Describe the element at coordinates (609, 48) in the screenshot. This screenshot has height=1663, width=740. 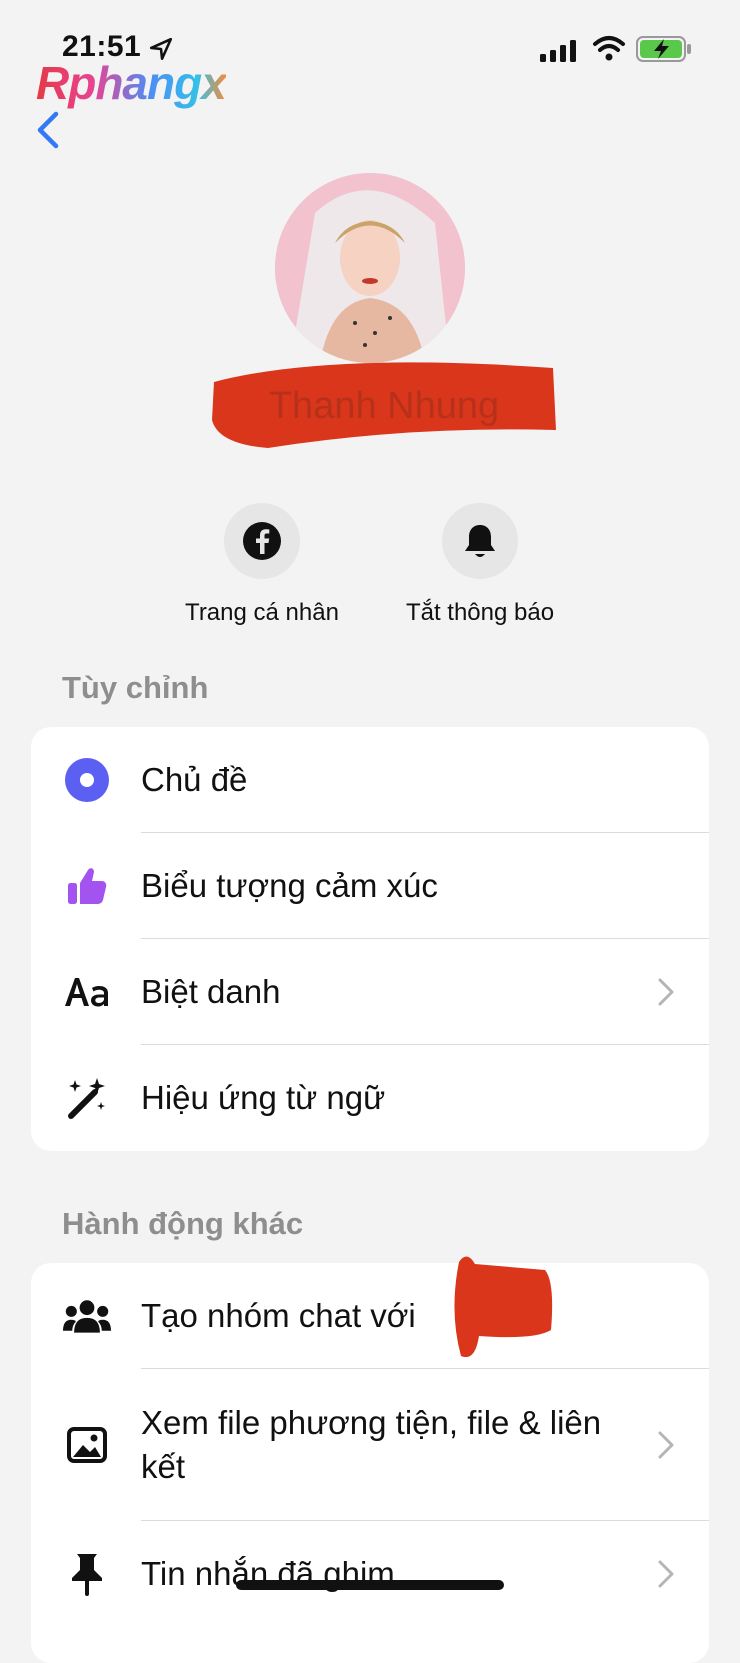
I see `wifi-icon` at that location.